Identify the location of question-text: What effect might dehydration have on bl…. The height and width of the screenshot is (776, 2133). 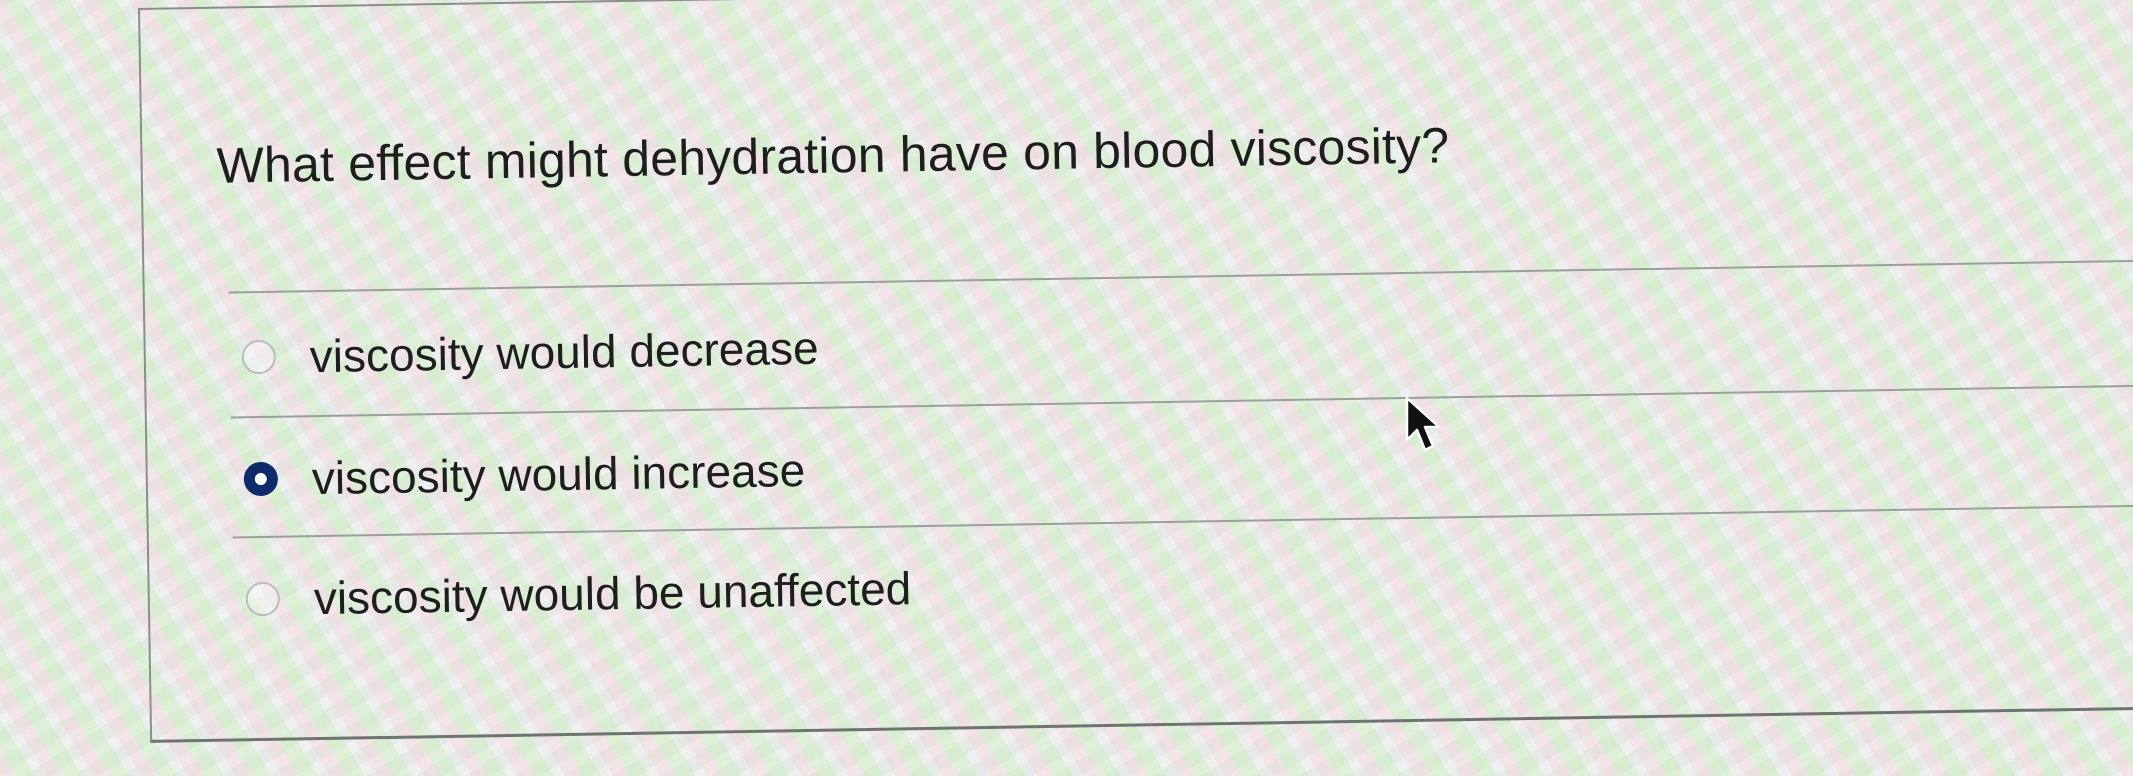
(833, 155).